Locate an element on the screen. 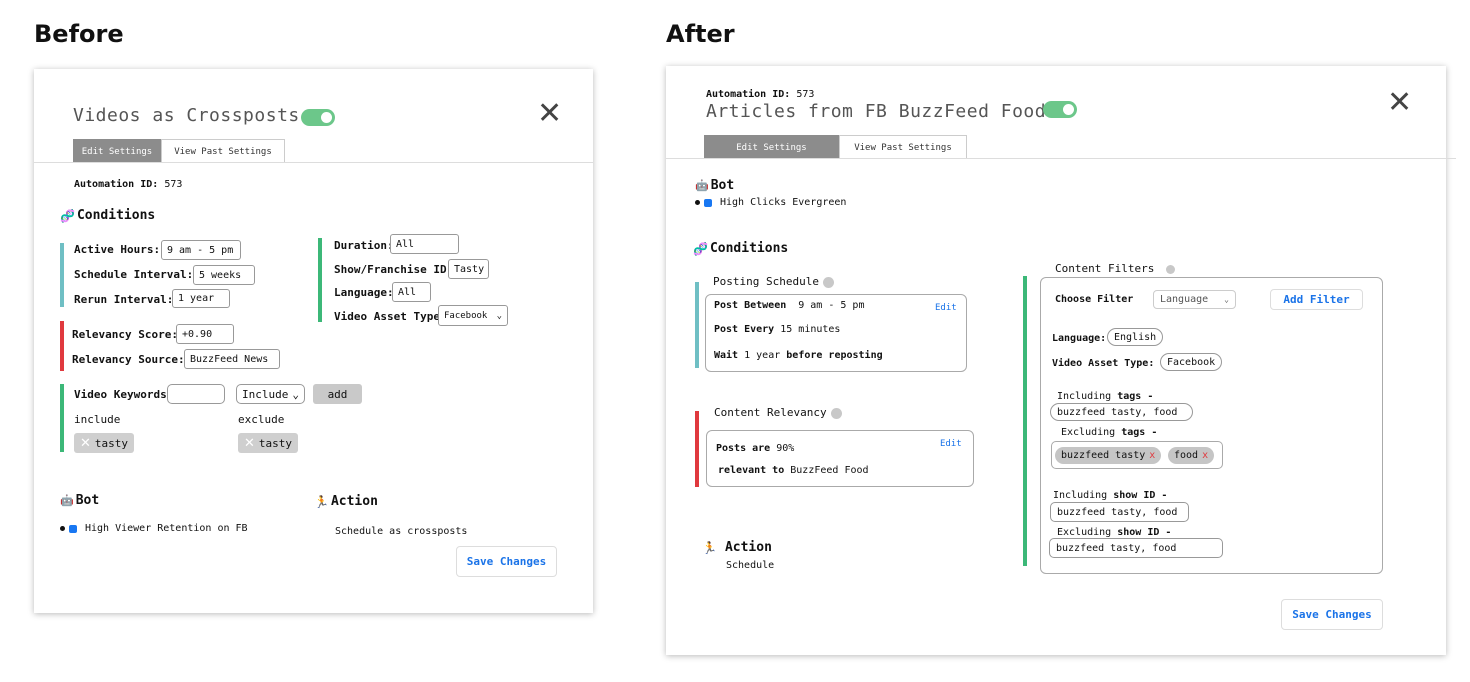 This screenshot has width=1470, height=682. relevancy-source-field: BuzzFeed News is located at coordinates (232, 359).